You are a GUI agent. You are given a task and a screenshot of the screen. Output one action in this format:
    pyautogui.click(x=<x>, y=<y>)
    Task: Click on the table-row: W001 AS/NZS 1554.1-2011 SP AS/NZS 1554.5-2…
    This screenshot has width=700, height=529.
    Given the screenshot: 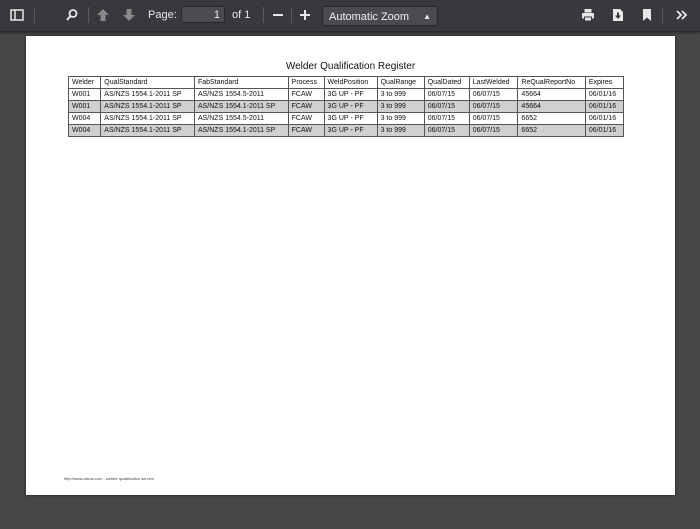 What is the action you would take?
    pyautogui.click(x=346, y=94)
    